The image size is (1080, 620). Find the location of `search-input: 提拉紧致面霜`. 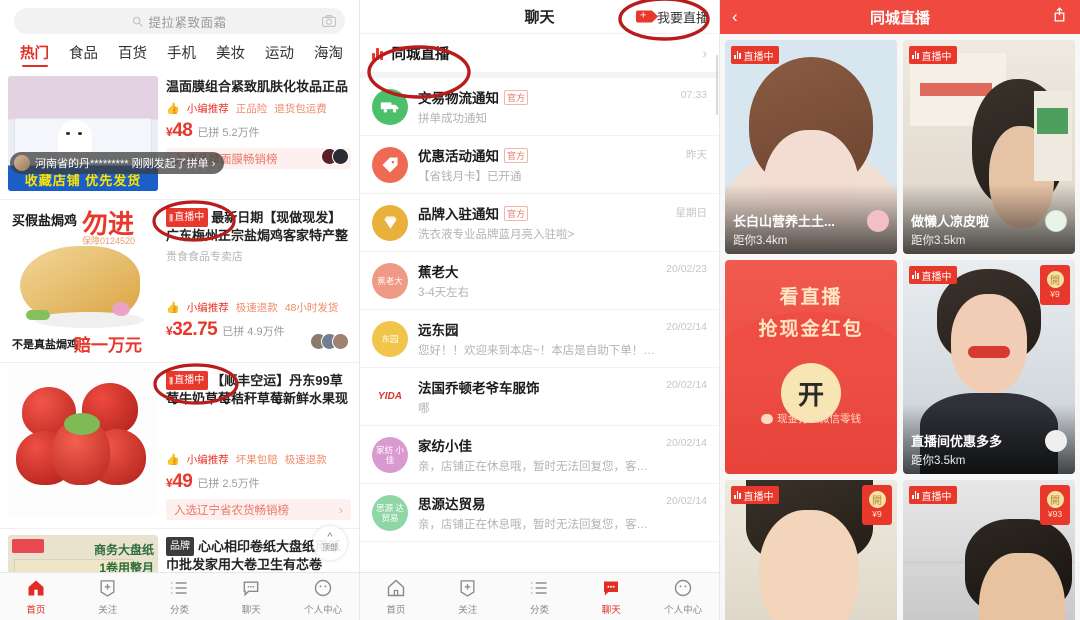

search-input: 提拉紧致面霜 is located at coordinates (179, 21).